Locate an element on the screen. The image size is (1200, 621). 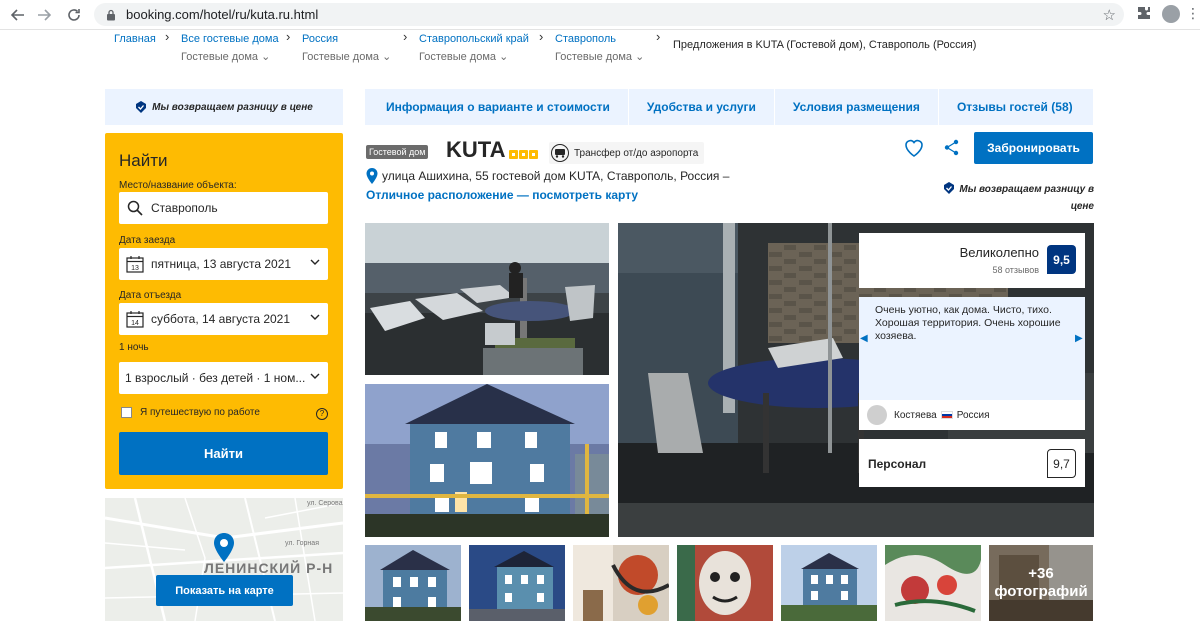
airport-transfer-label: Трансфер от/до аэропорта is located at coordinates (636, 153).